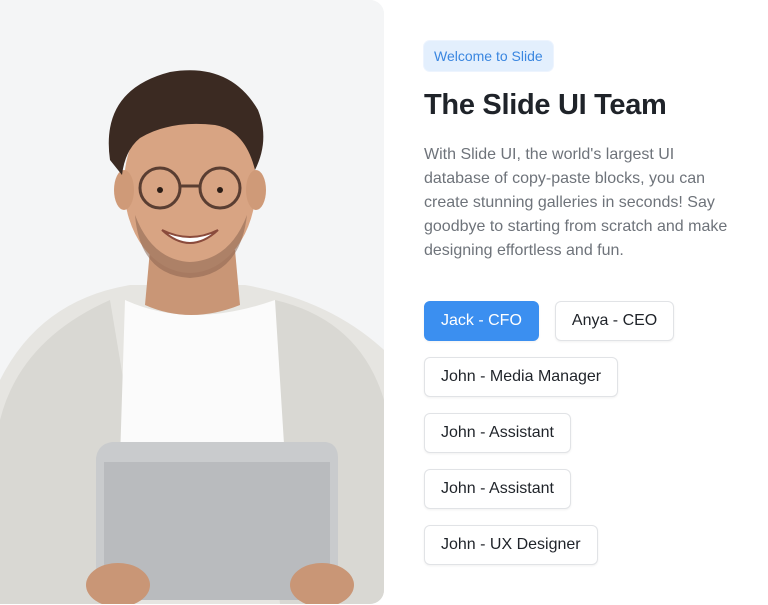 The width and height of the screenshot is (768, 605). Describe the element at coordinates (511, 545) in the screenshot. I see `team-button-john-ux-designer: John - UX Designer` at that location.